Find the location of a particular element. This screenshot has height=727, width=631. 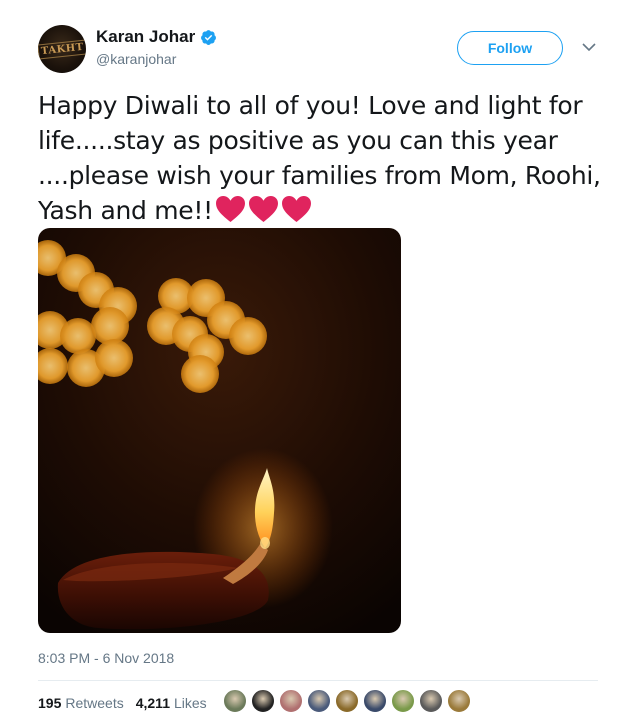

divider is located at coordinates (318, 680).